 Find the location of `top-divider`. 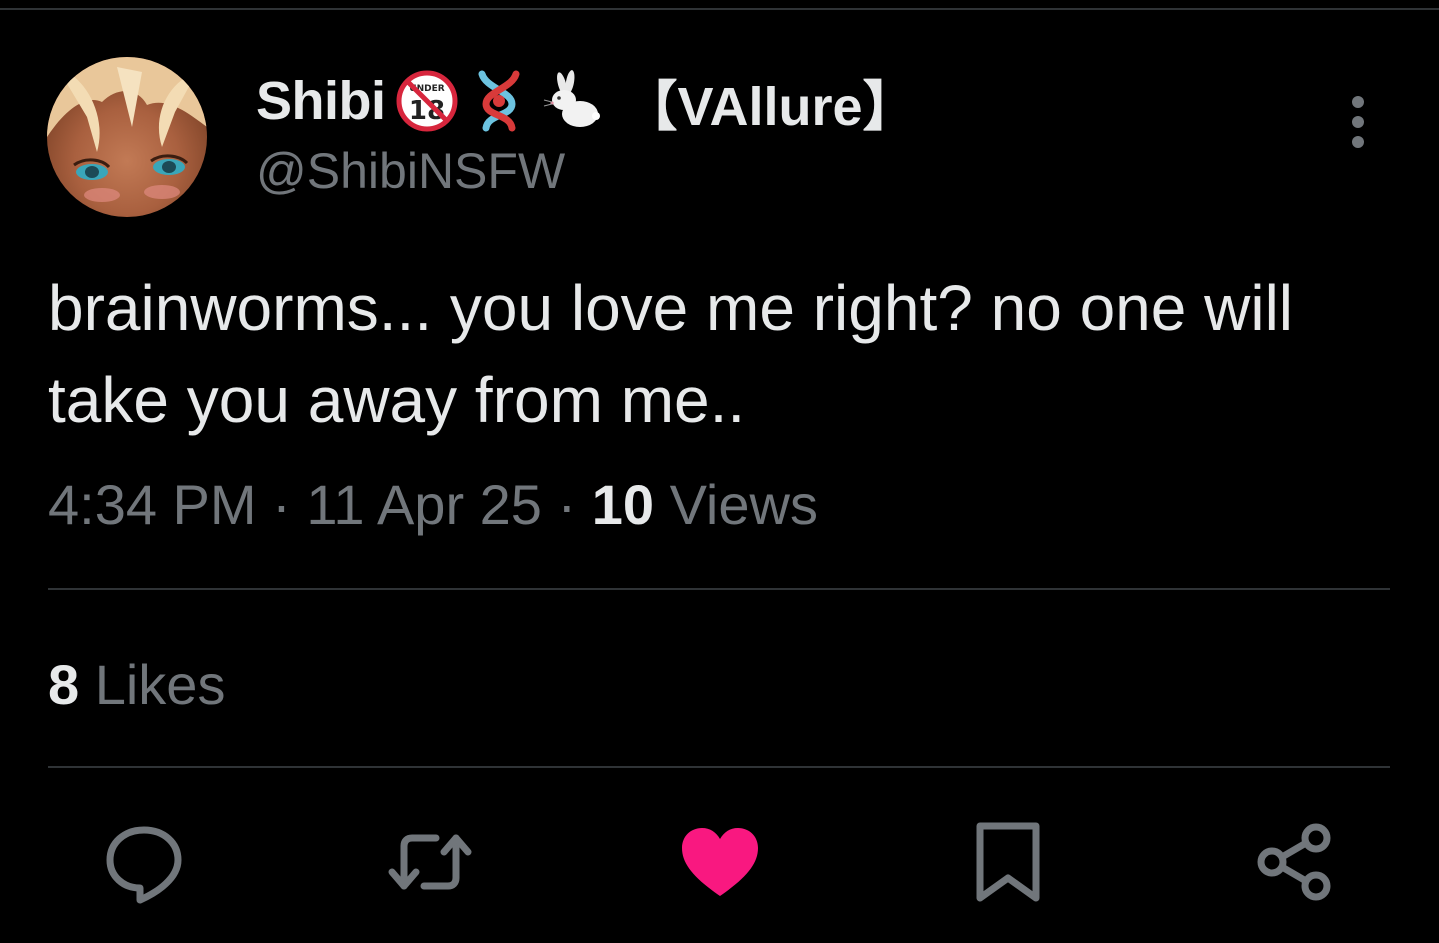

top-divider is located at coordinates (719, 9).